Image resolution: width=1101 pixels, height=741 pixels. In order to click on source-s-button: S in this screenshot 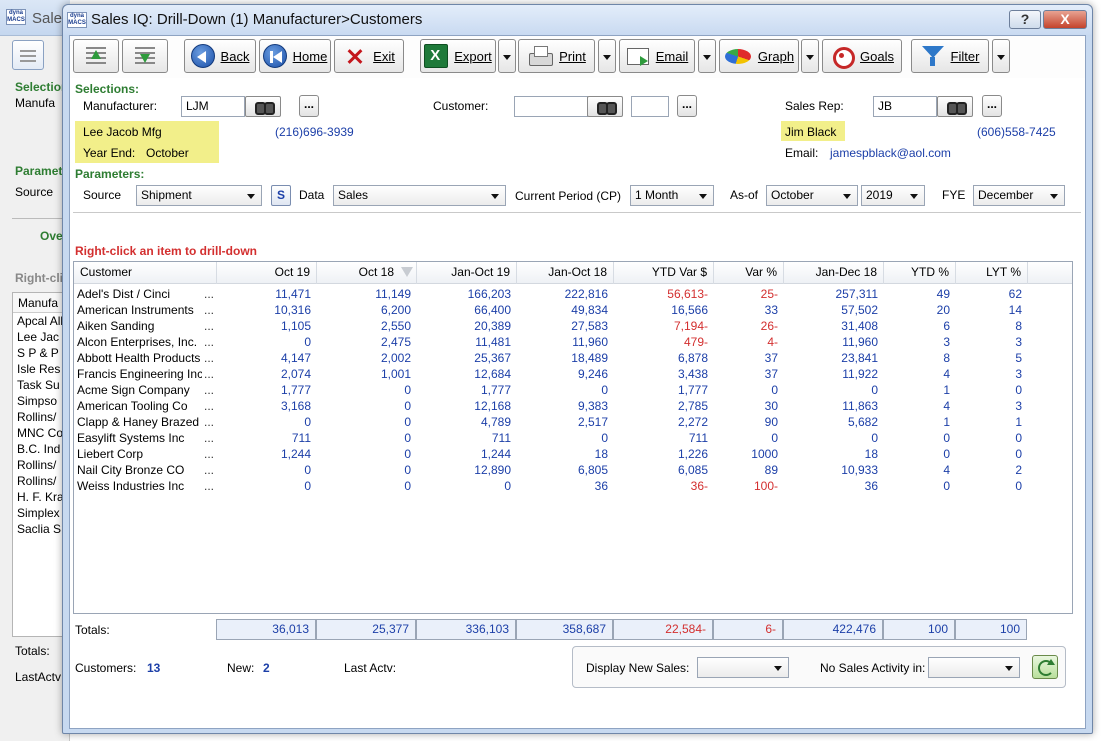, I will do `click(281, 195)`.